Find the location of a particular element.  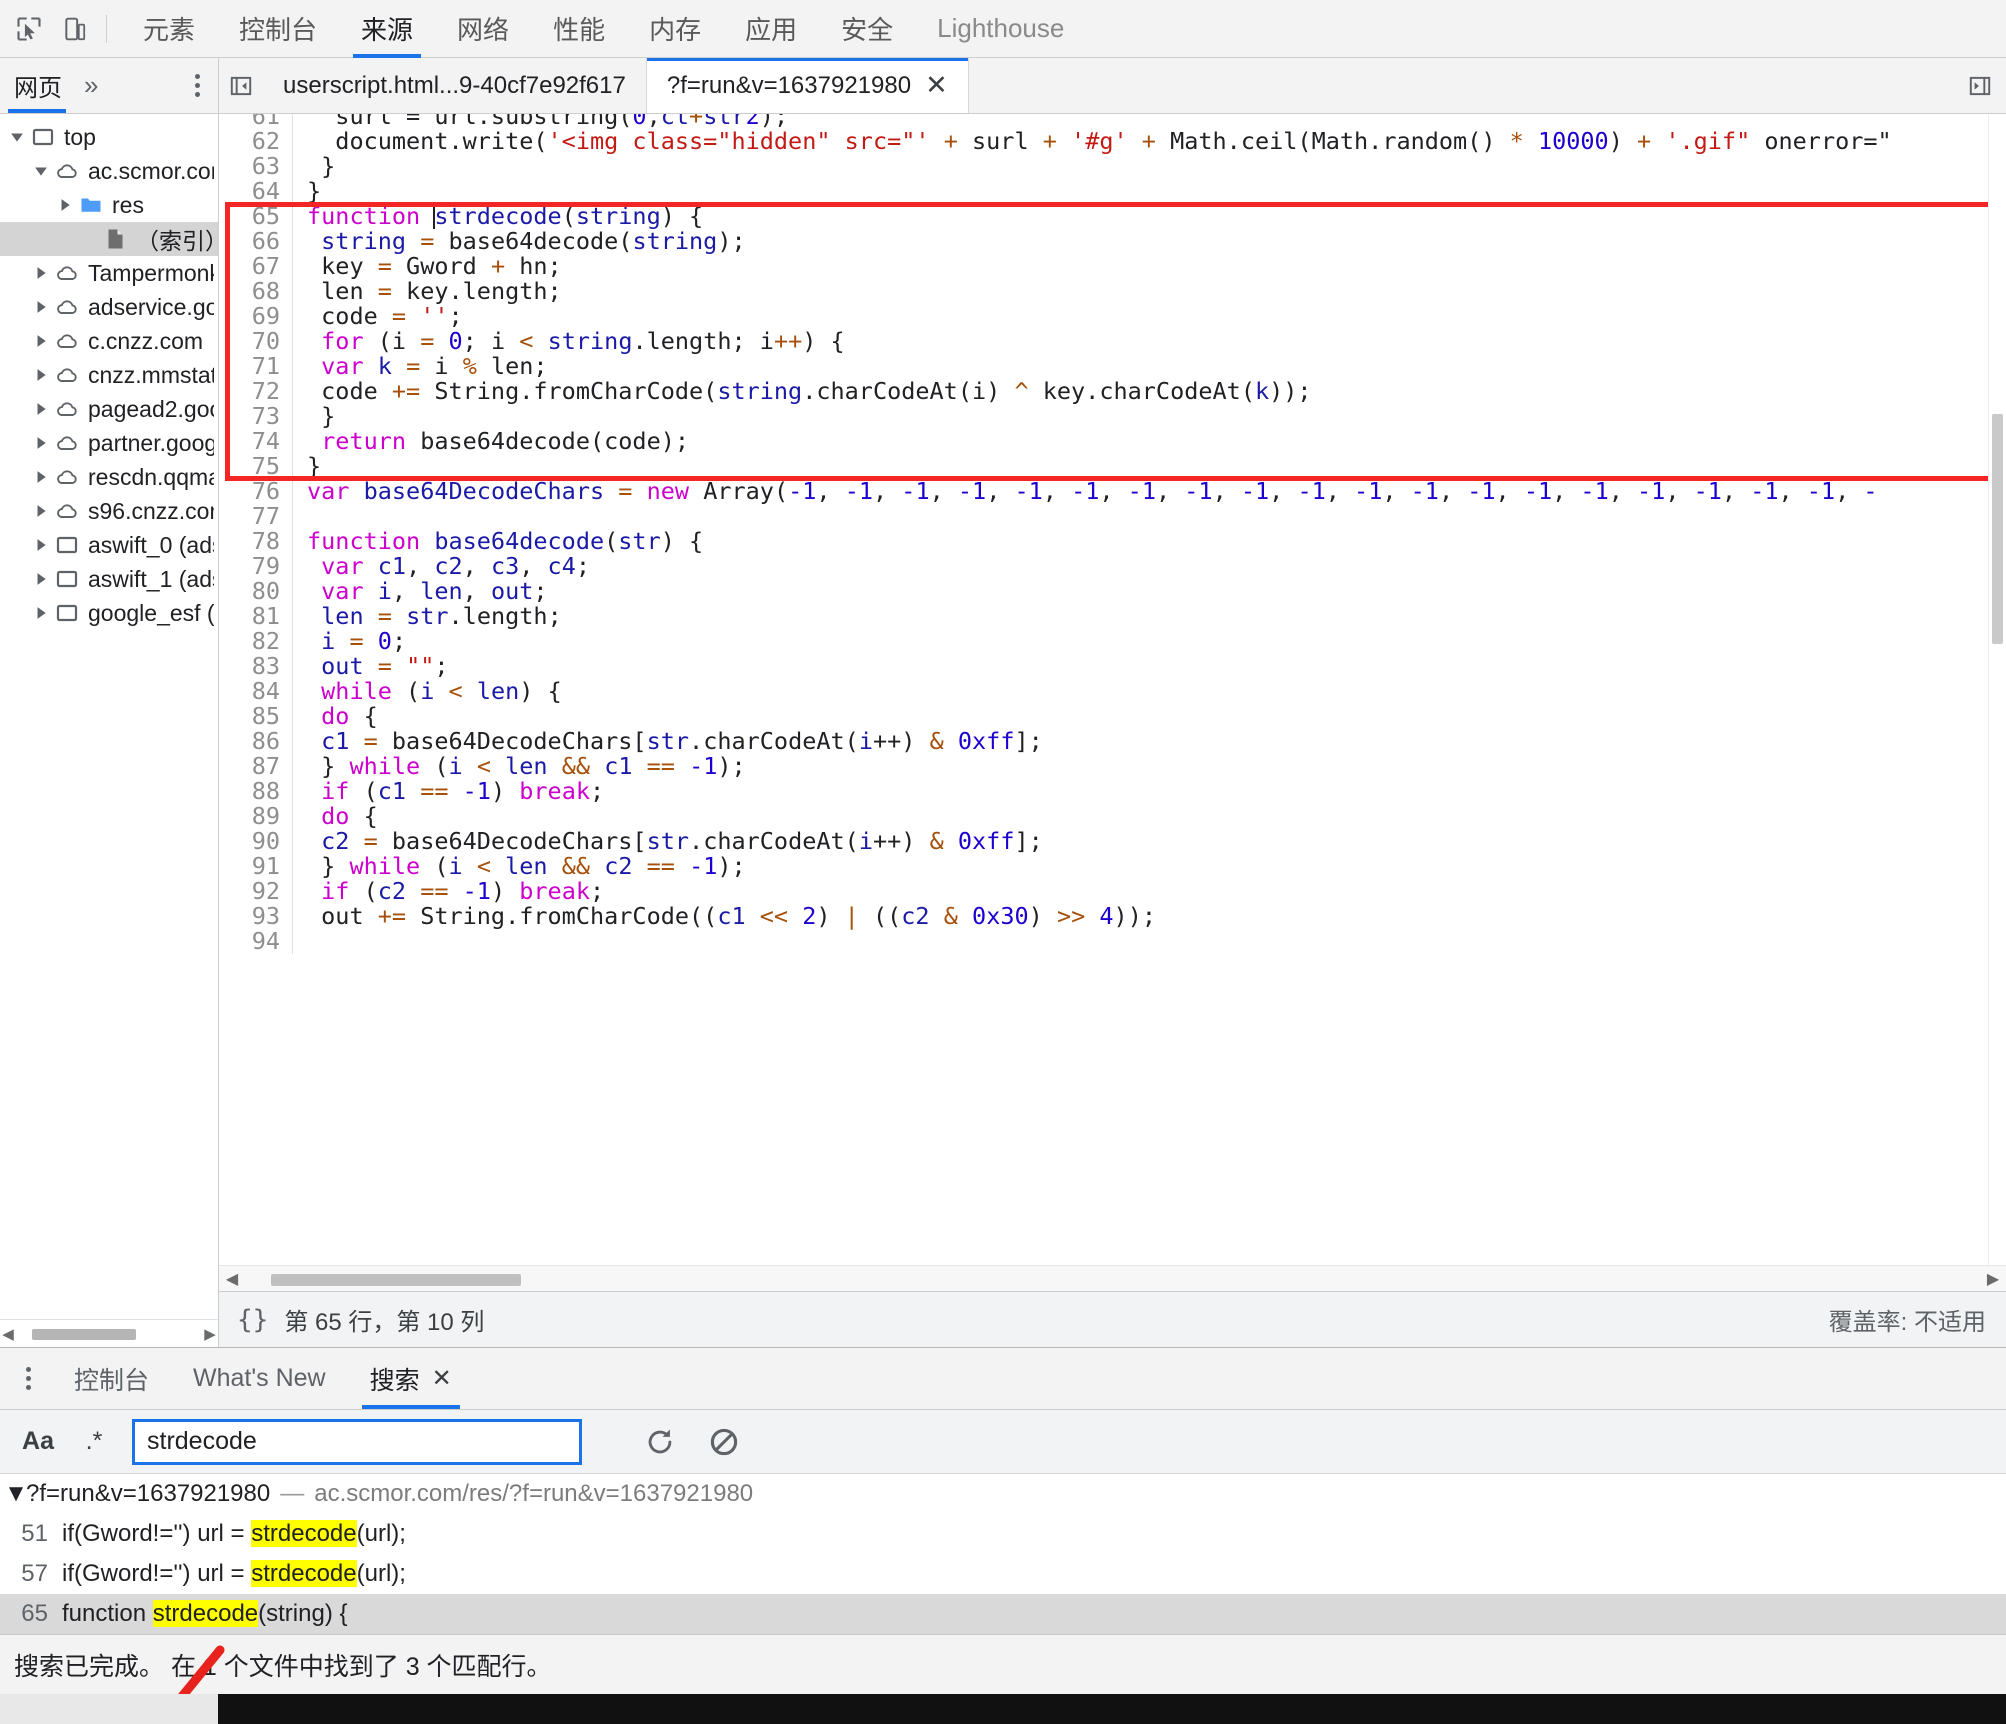

code-line: 79 var c1, c2, c3, c4; is located at coordinates (1103, 566).